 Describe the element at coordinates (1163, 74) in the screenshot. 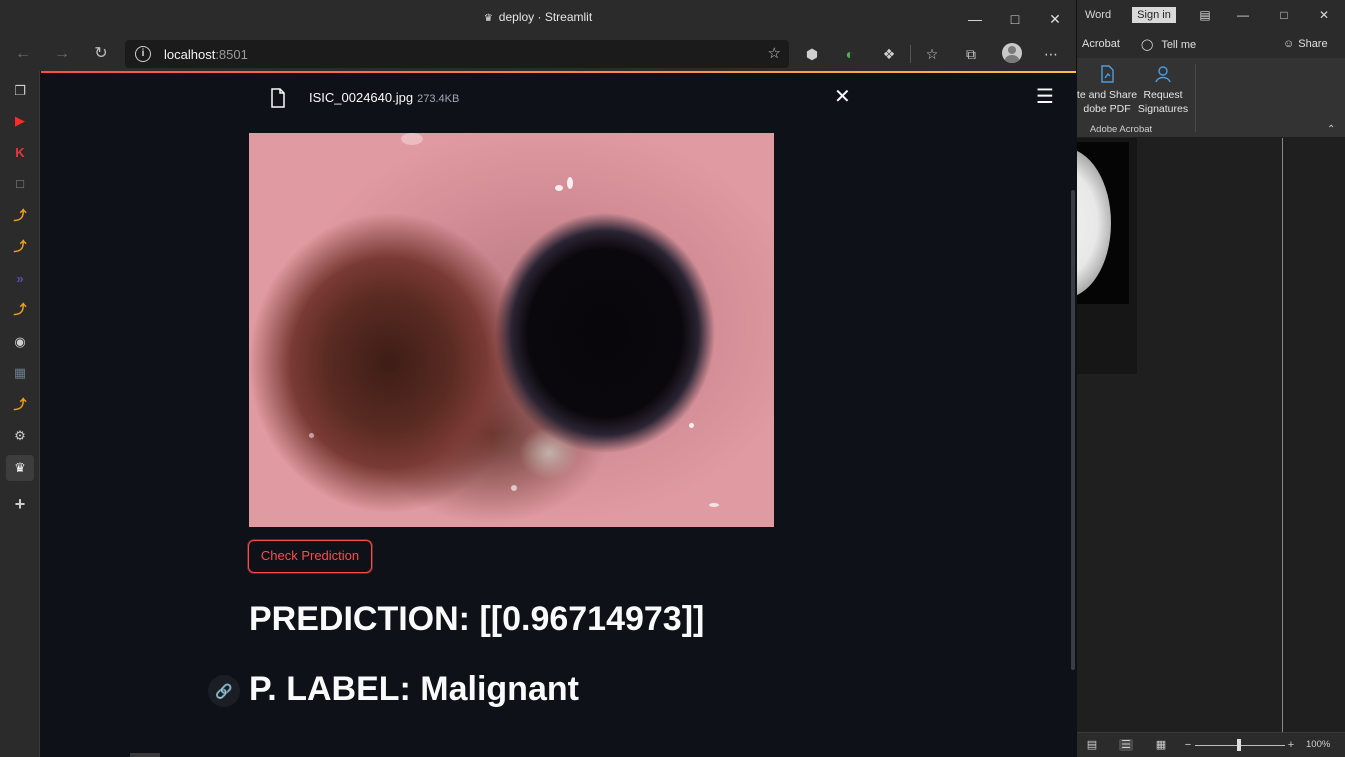

I see `signature-icon` at that location.